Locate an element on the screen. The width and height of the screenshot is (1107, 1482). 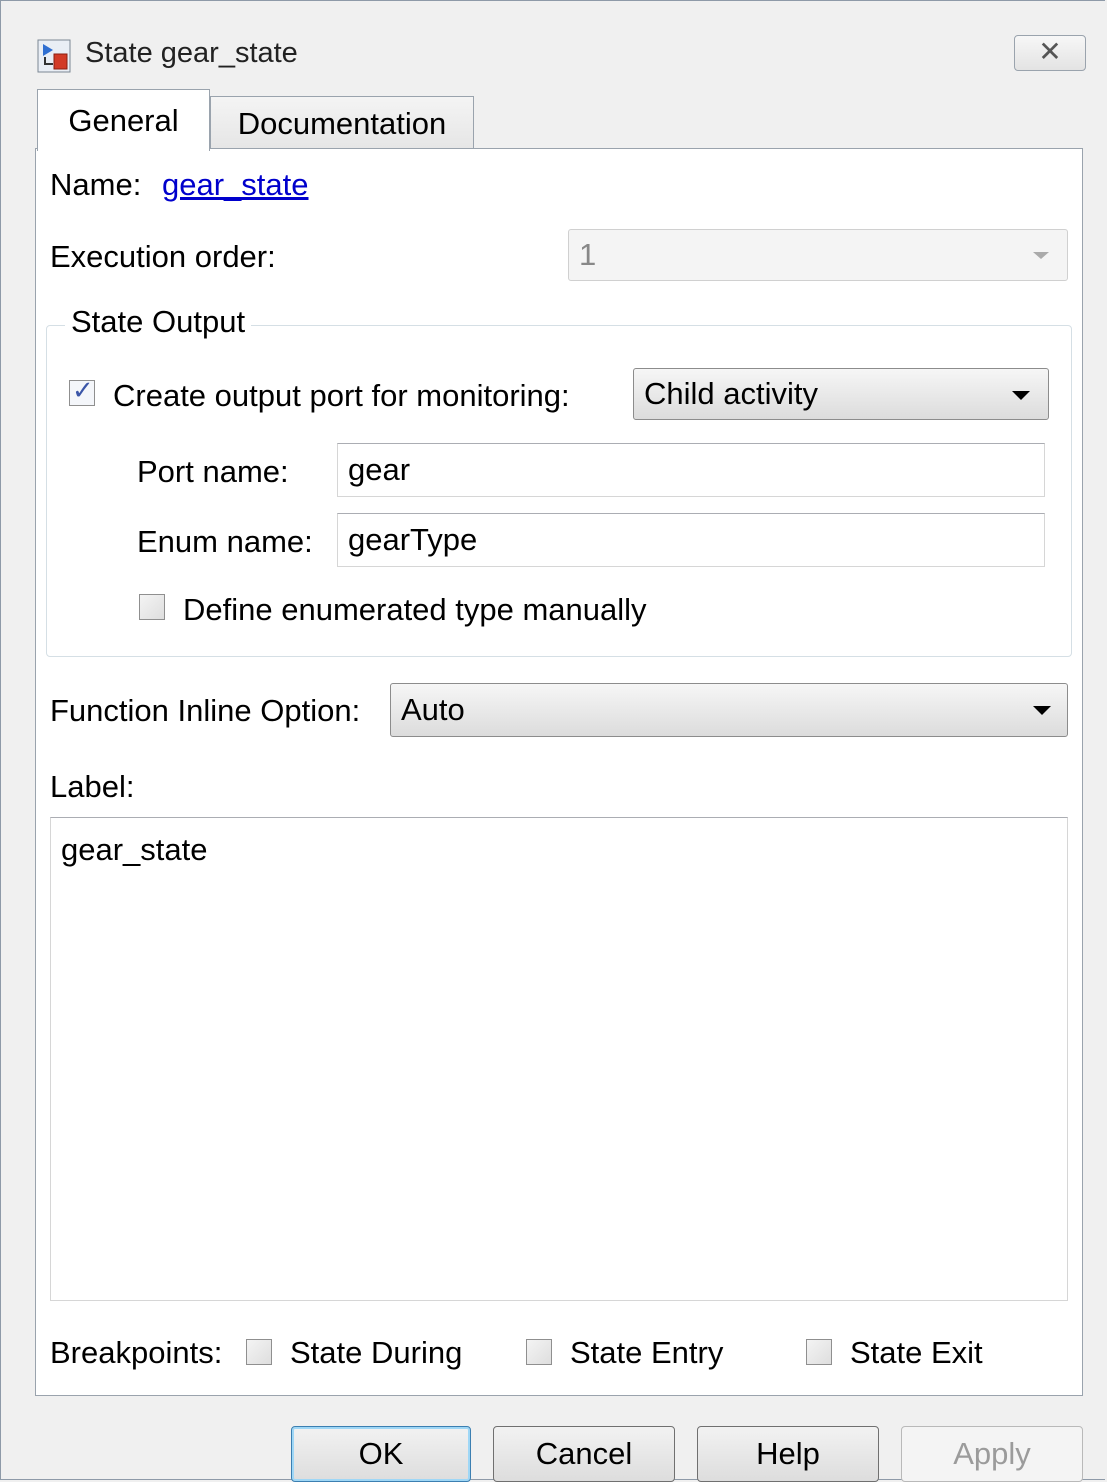
enum-name-value: gearType is located at coordinates (413, 539).